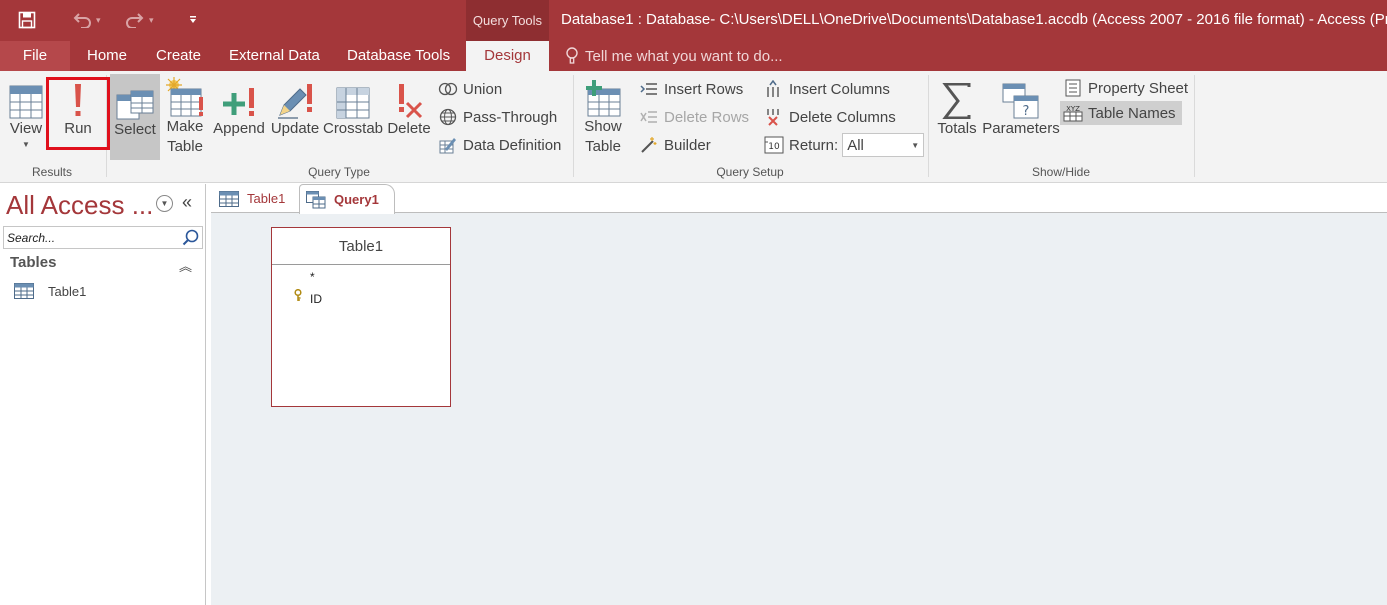 The image size is (1387, 605). I want to click on tab-external-data: External Data, so click(274, 56).